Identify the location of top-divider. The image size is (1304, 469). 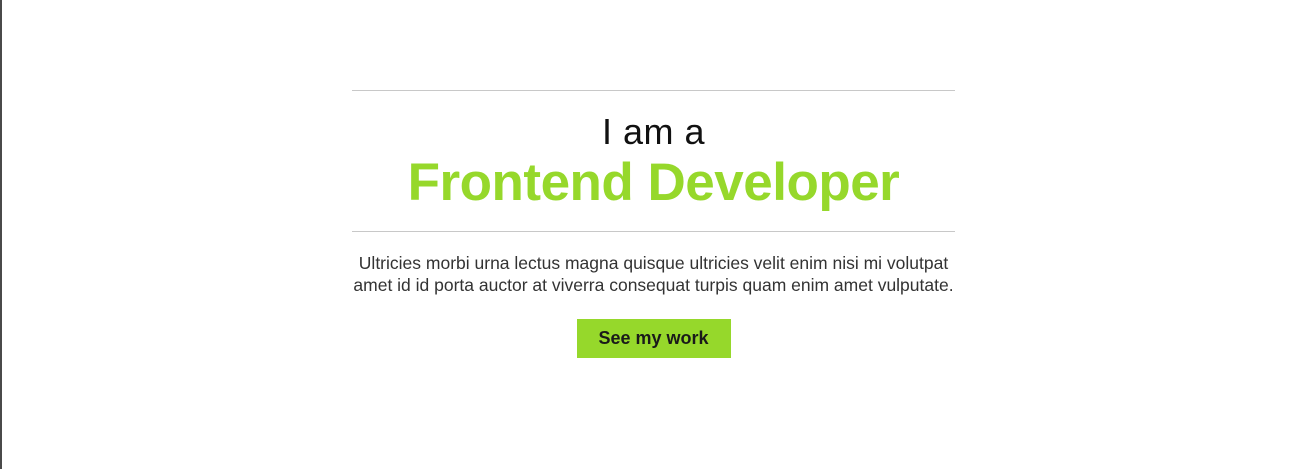
(653, 90).